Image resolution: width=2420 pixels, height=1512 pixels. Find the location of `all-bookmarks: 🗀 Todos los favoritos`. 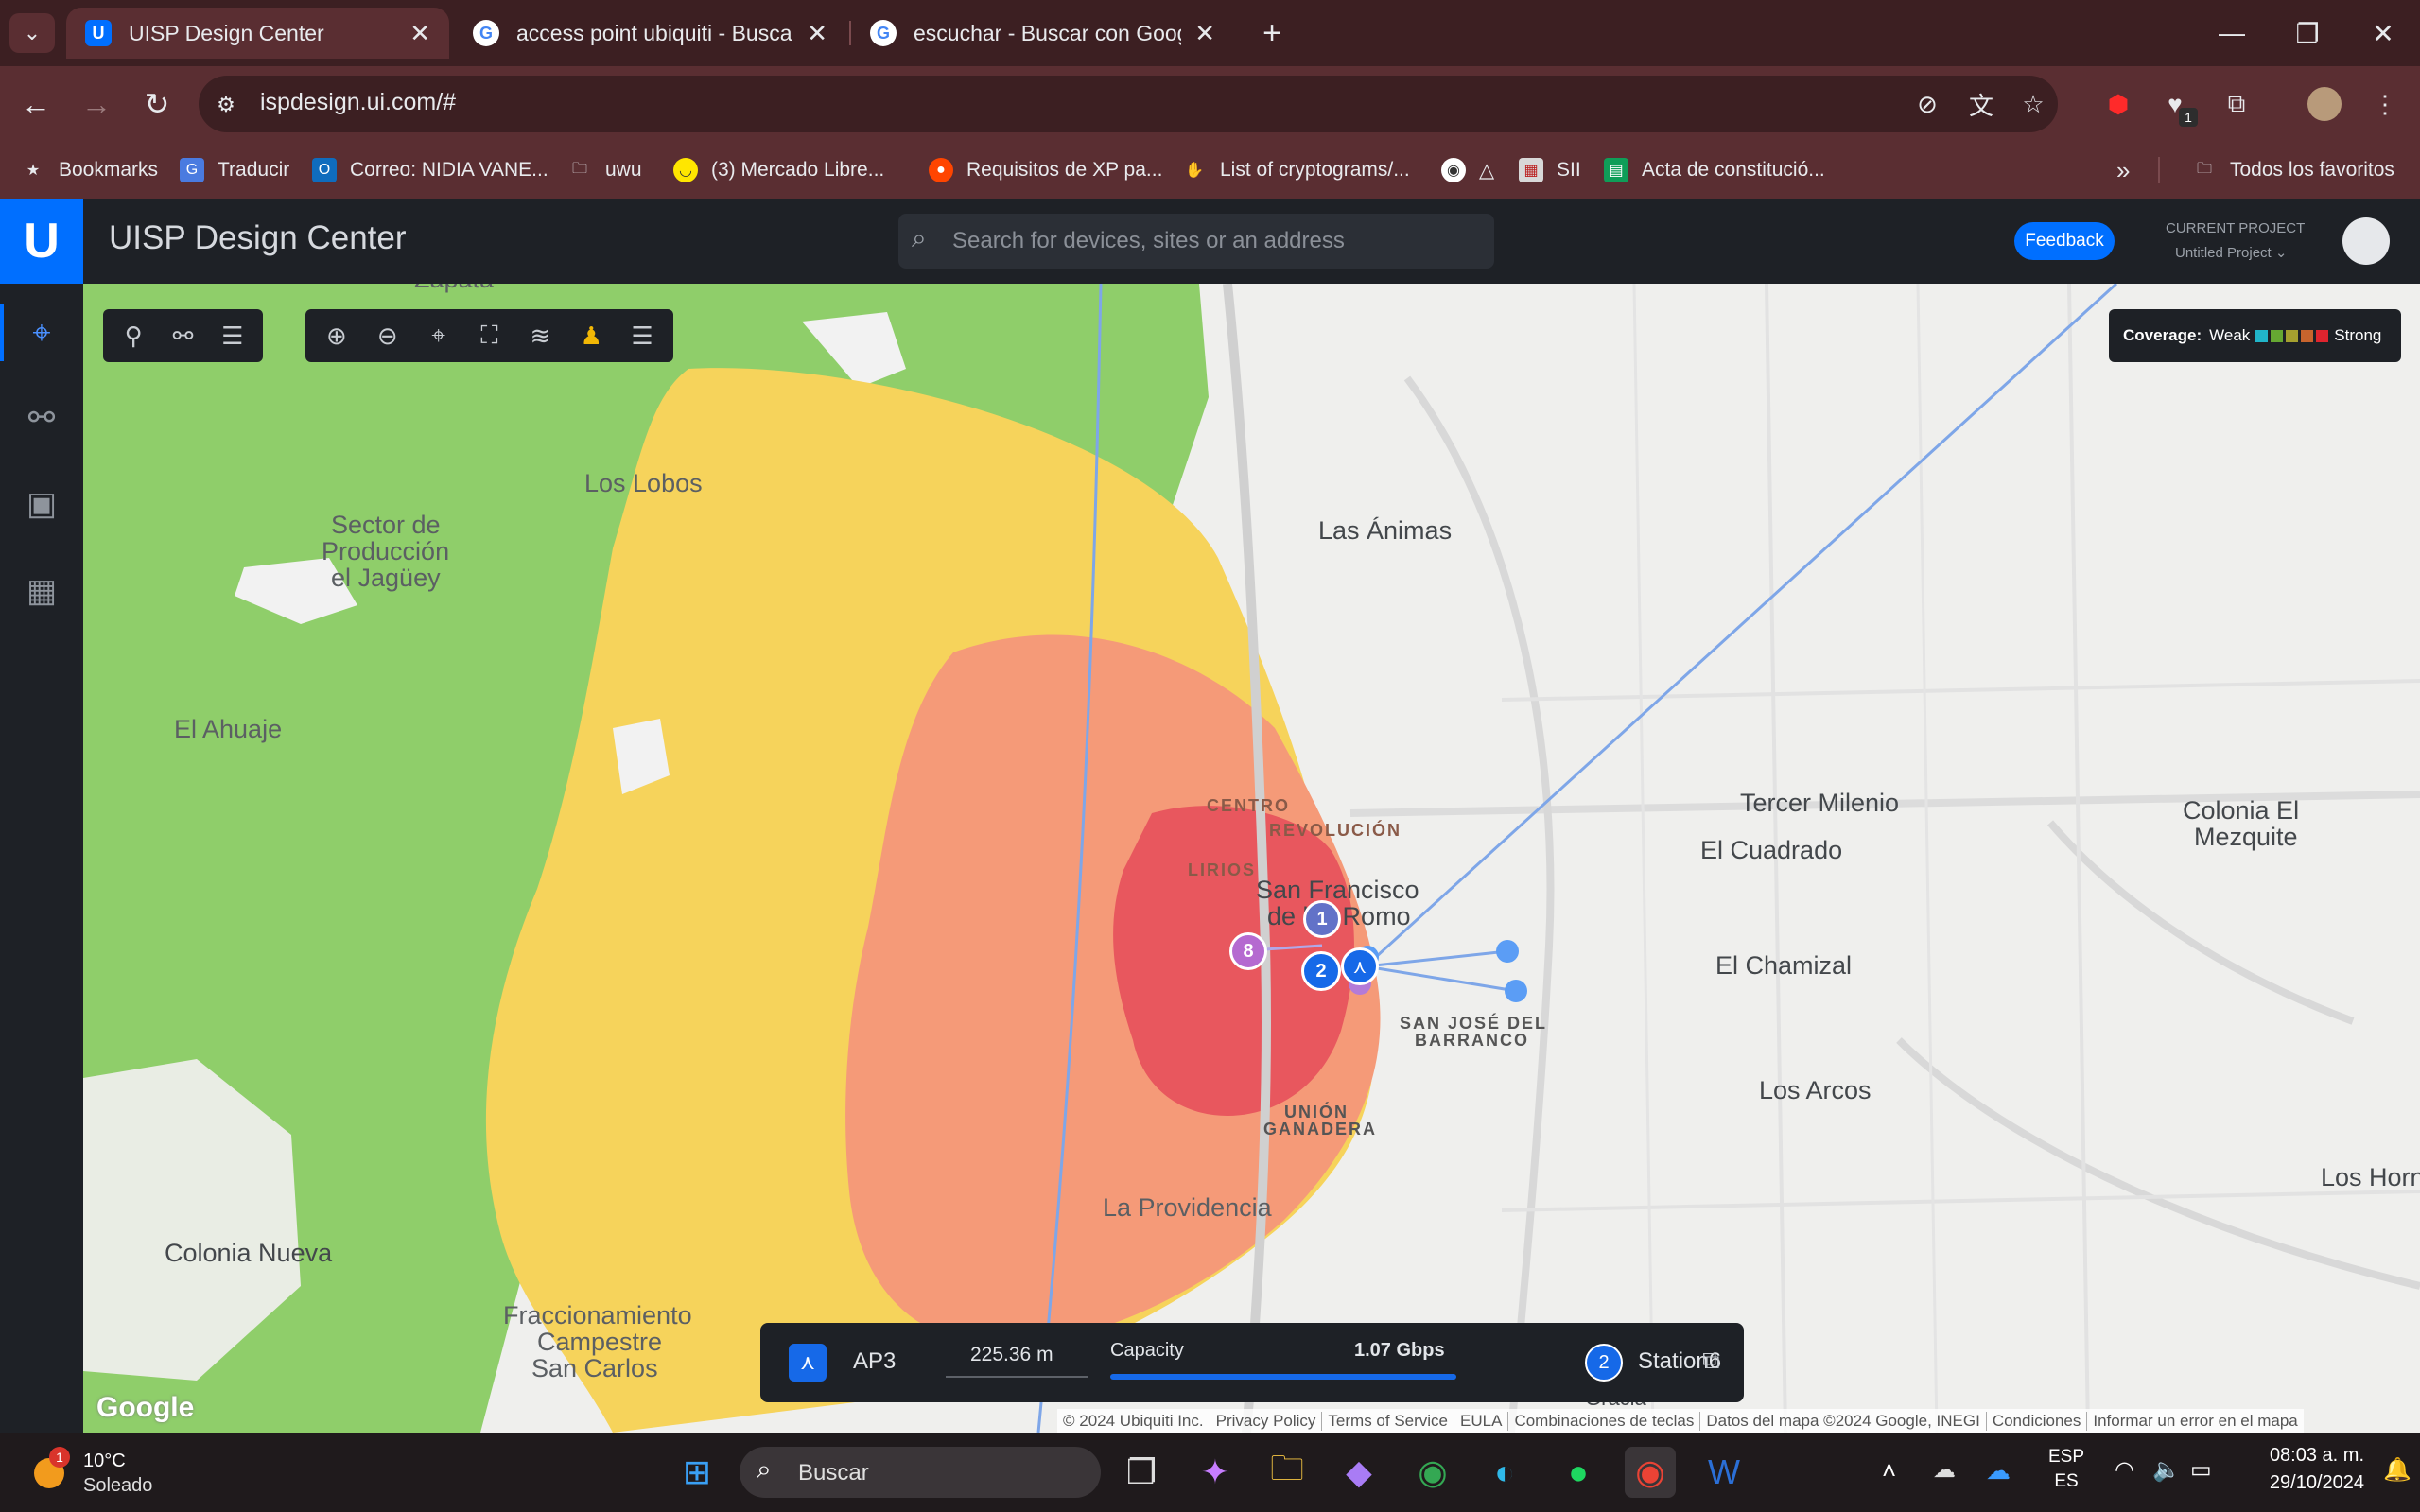

all-bookmarks: 🗀 Todos los favoritos is located at coordinates (2293, 170).